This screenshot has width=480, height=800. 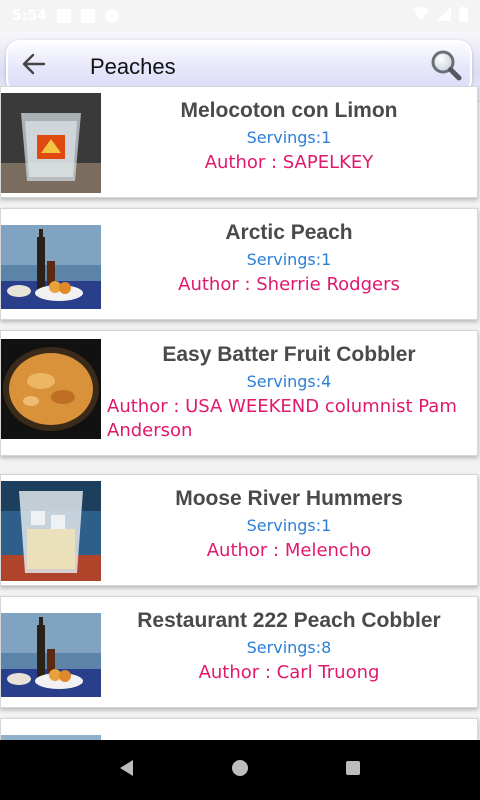 What do you see at coordinates (446, 67) in the screenshot?
I see `magnifier-icon` at bounding box center [446, 67].